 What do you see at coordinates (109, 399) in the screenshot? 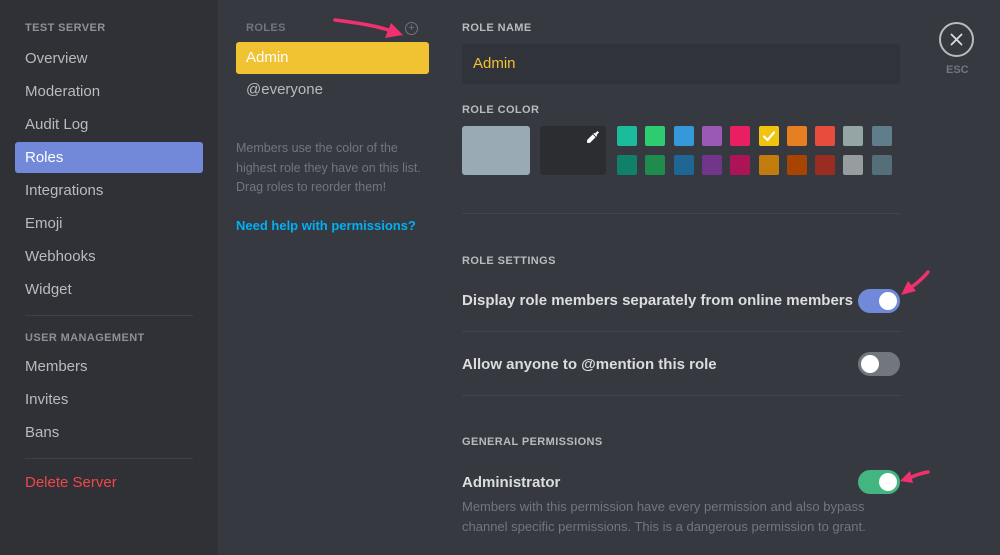
I see `sidebar-item-invites: Invites` at bounding box center [109, 399].